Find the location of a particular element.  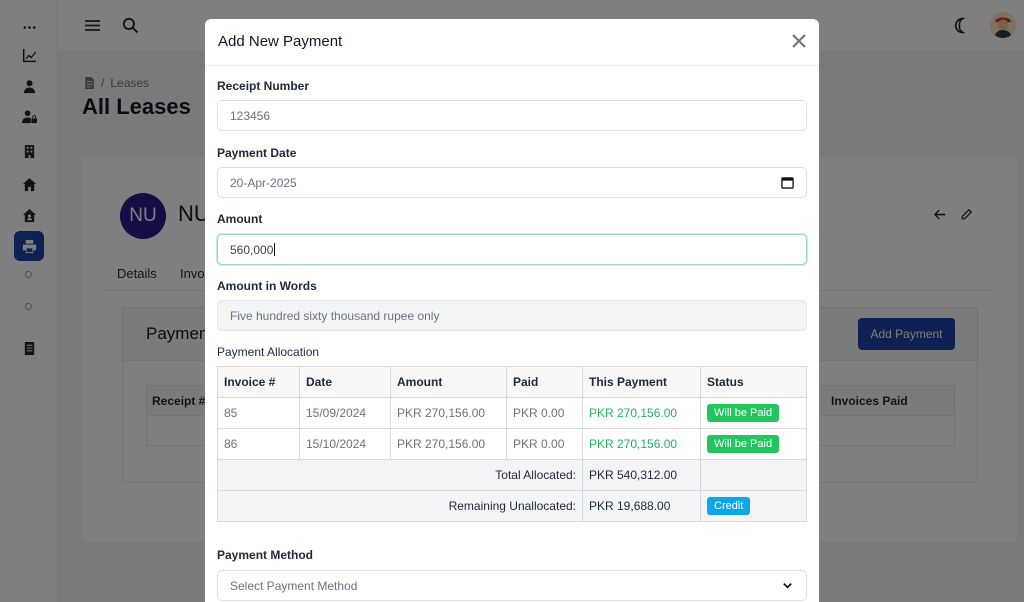

amount-value: 560,000 is located at coordinates (252, 249).